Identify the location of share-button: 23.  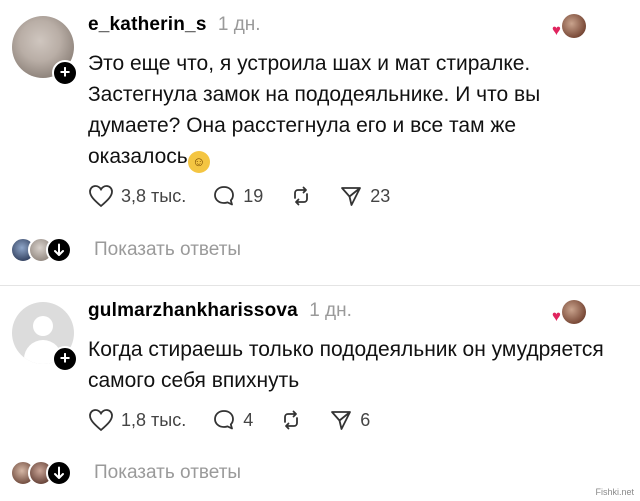
(364, 196).